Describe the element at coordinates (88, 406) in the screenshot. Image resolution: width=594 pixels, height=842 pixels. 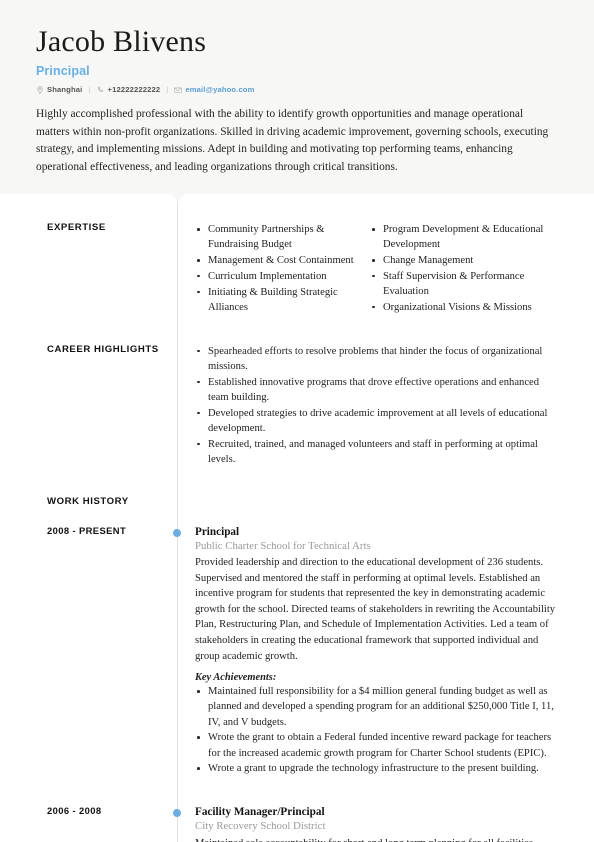
I see `career-highlights-label-col: CAREER HIGHLIGHTS` at that location.